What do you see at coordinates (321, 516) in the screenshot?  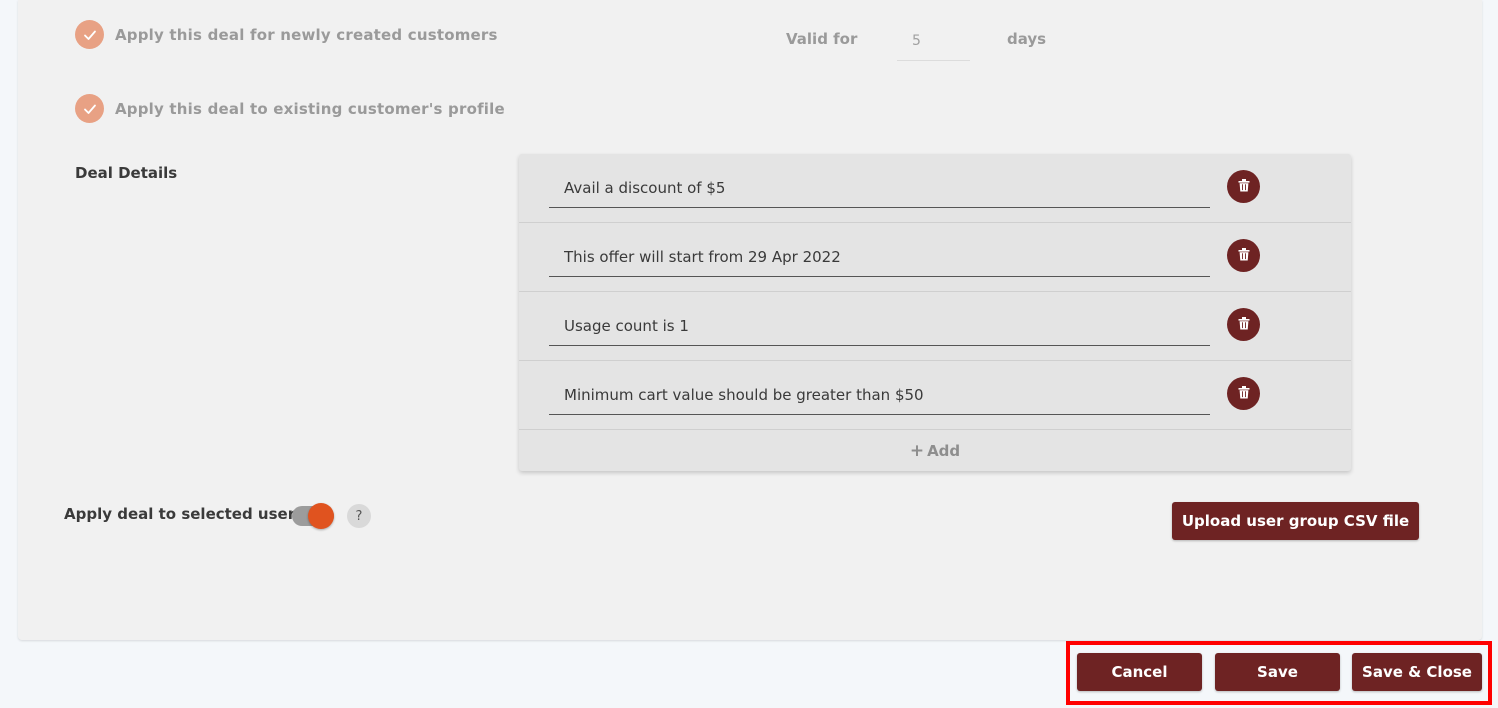 I see `toggle-knob` at bounding box center [321, 516].